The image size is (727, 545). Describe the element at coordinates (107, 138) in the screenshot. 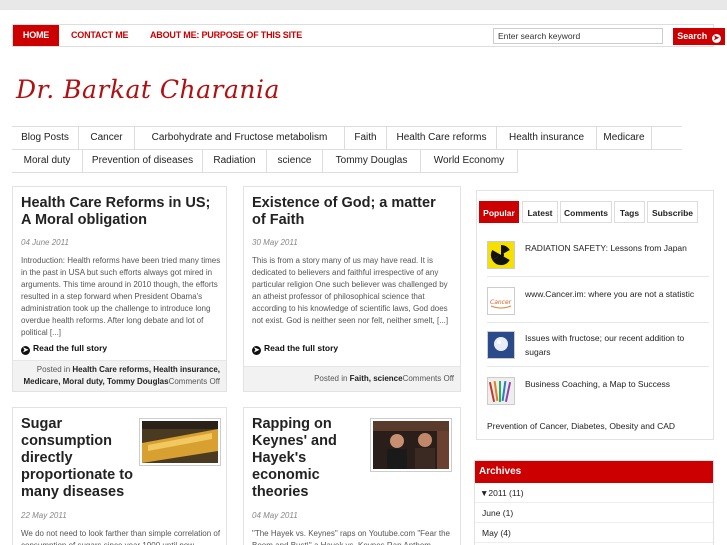

I see `category-cancer: Cancer` at that location.